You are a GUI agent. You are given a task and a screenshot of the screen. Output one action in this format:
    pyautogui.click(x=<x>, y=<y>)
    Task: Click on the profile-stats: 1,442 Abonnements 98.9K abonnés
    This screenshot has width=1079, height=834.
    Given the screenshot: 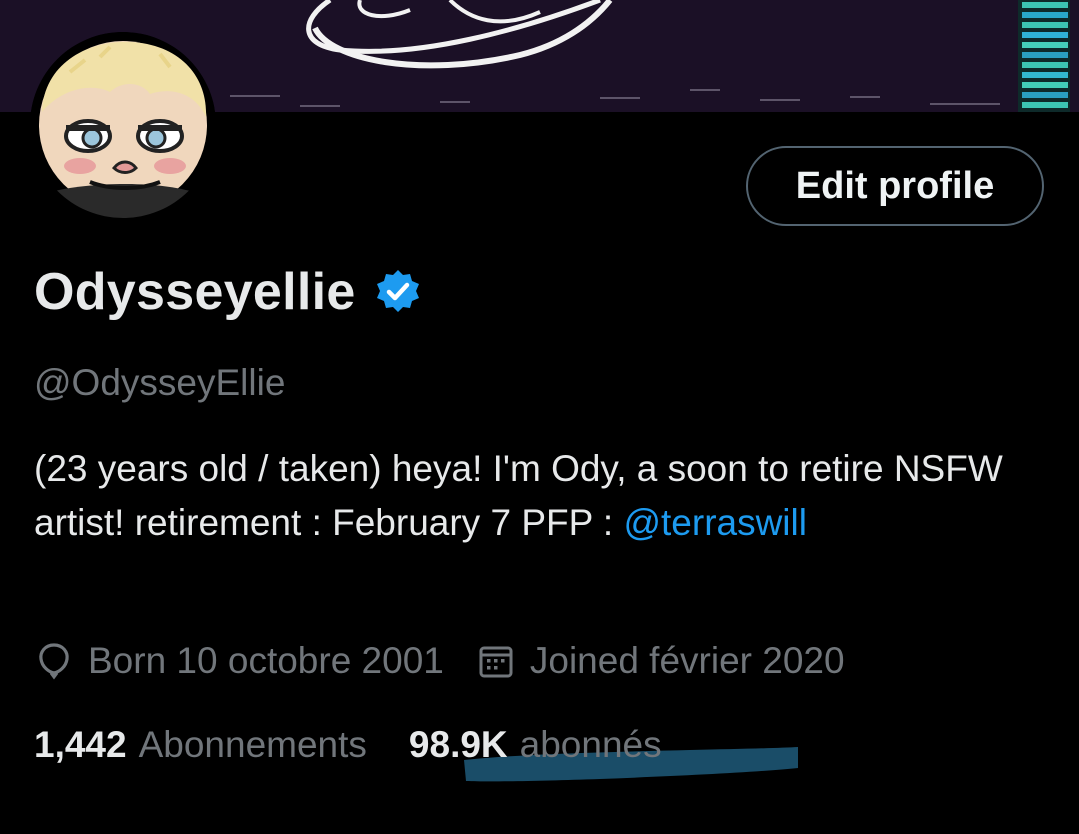 What is the action you would take?
    pyautogui.click(x=348, y=745)
    